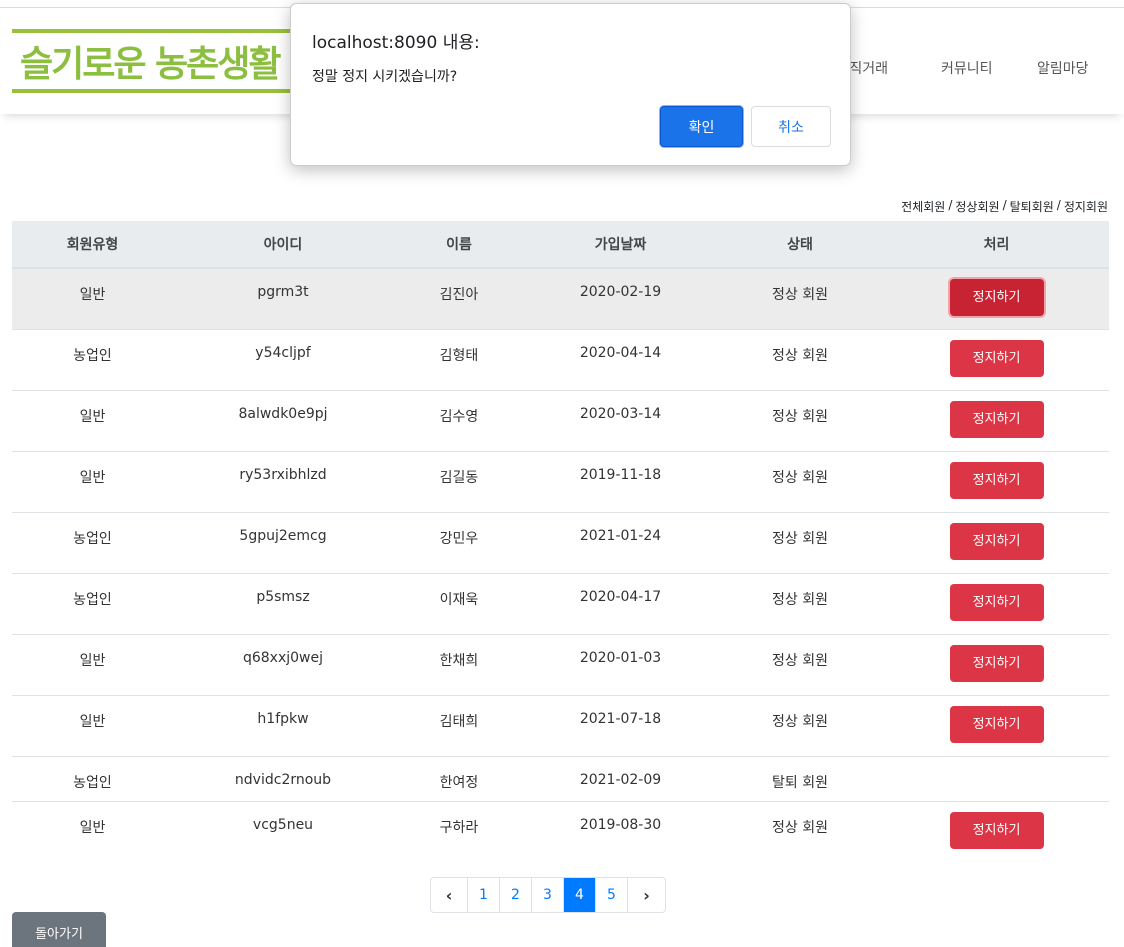 This screenshot has height=947, width=1124. I want to click on site-logo: 슬기로운 농촌생활, so click(157, 61).